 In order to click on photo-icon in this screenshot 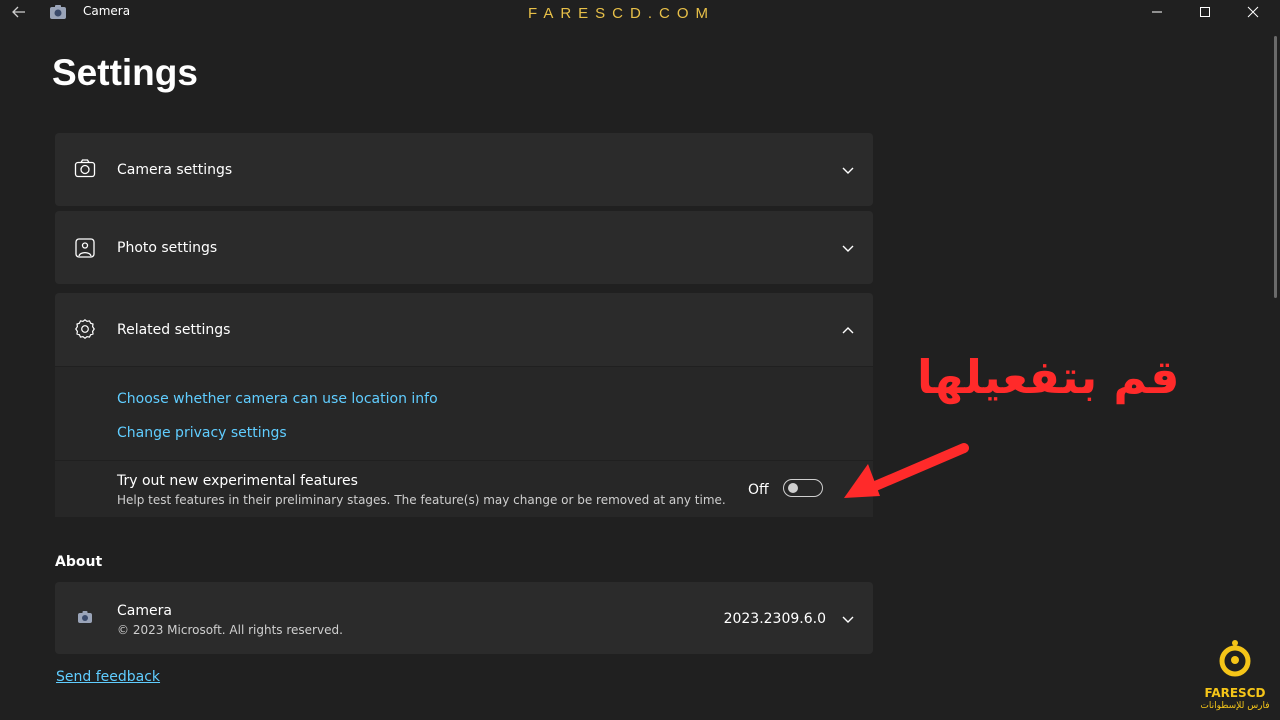, I will do `click(85, 248)`.